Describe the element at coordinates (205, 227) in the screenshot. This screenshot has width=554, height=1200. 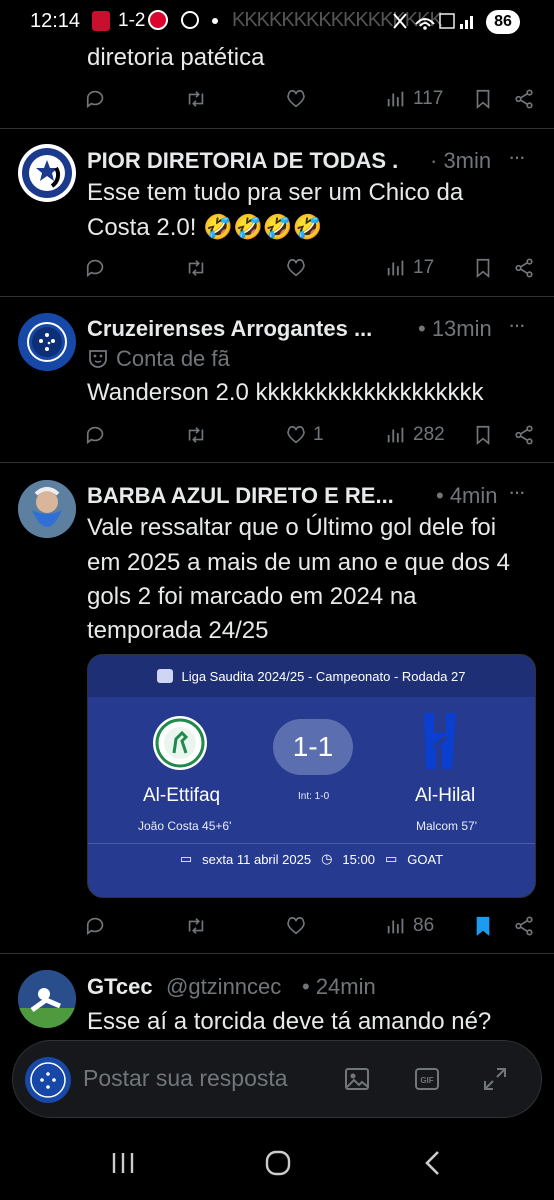
I see `tweet-text-line: Costa 2.0! 🤣🤣🤣🤣` at that location.